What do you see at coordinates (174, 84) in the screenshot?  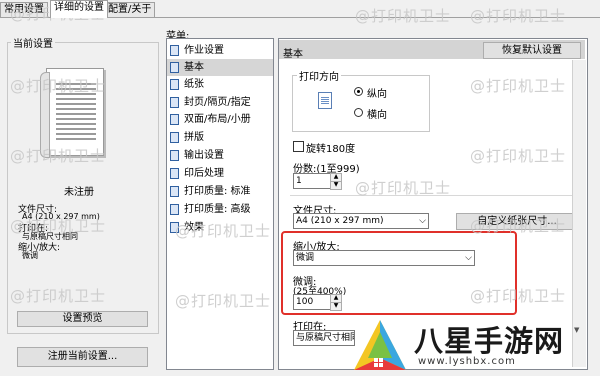 I see `paper-icon` at bounding box center [174, 84].